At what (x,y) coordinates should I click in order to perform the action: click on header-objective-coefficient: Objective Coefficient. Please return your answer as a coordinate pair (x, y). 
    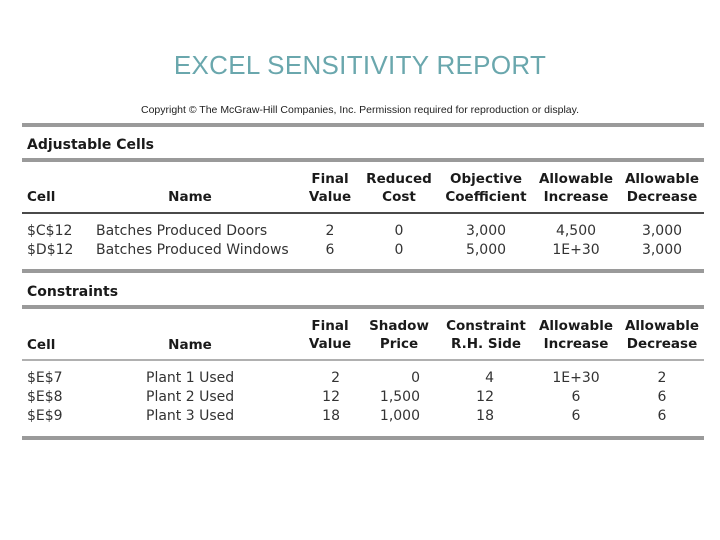
    Looking at the image, I should click on (486, 188).